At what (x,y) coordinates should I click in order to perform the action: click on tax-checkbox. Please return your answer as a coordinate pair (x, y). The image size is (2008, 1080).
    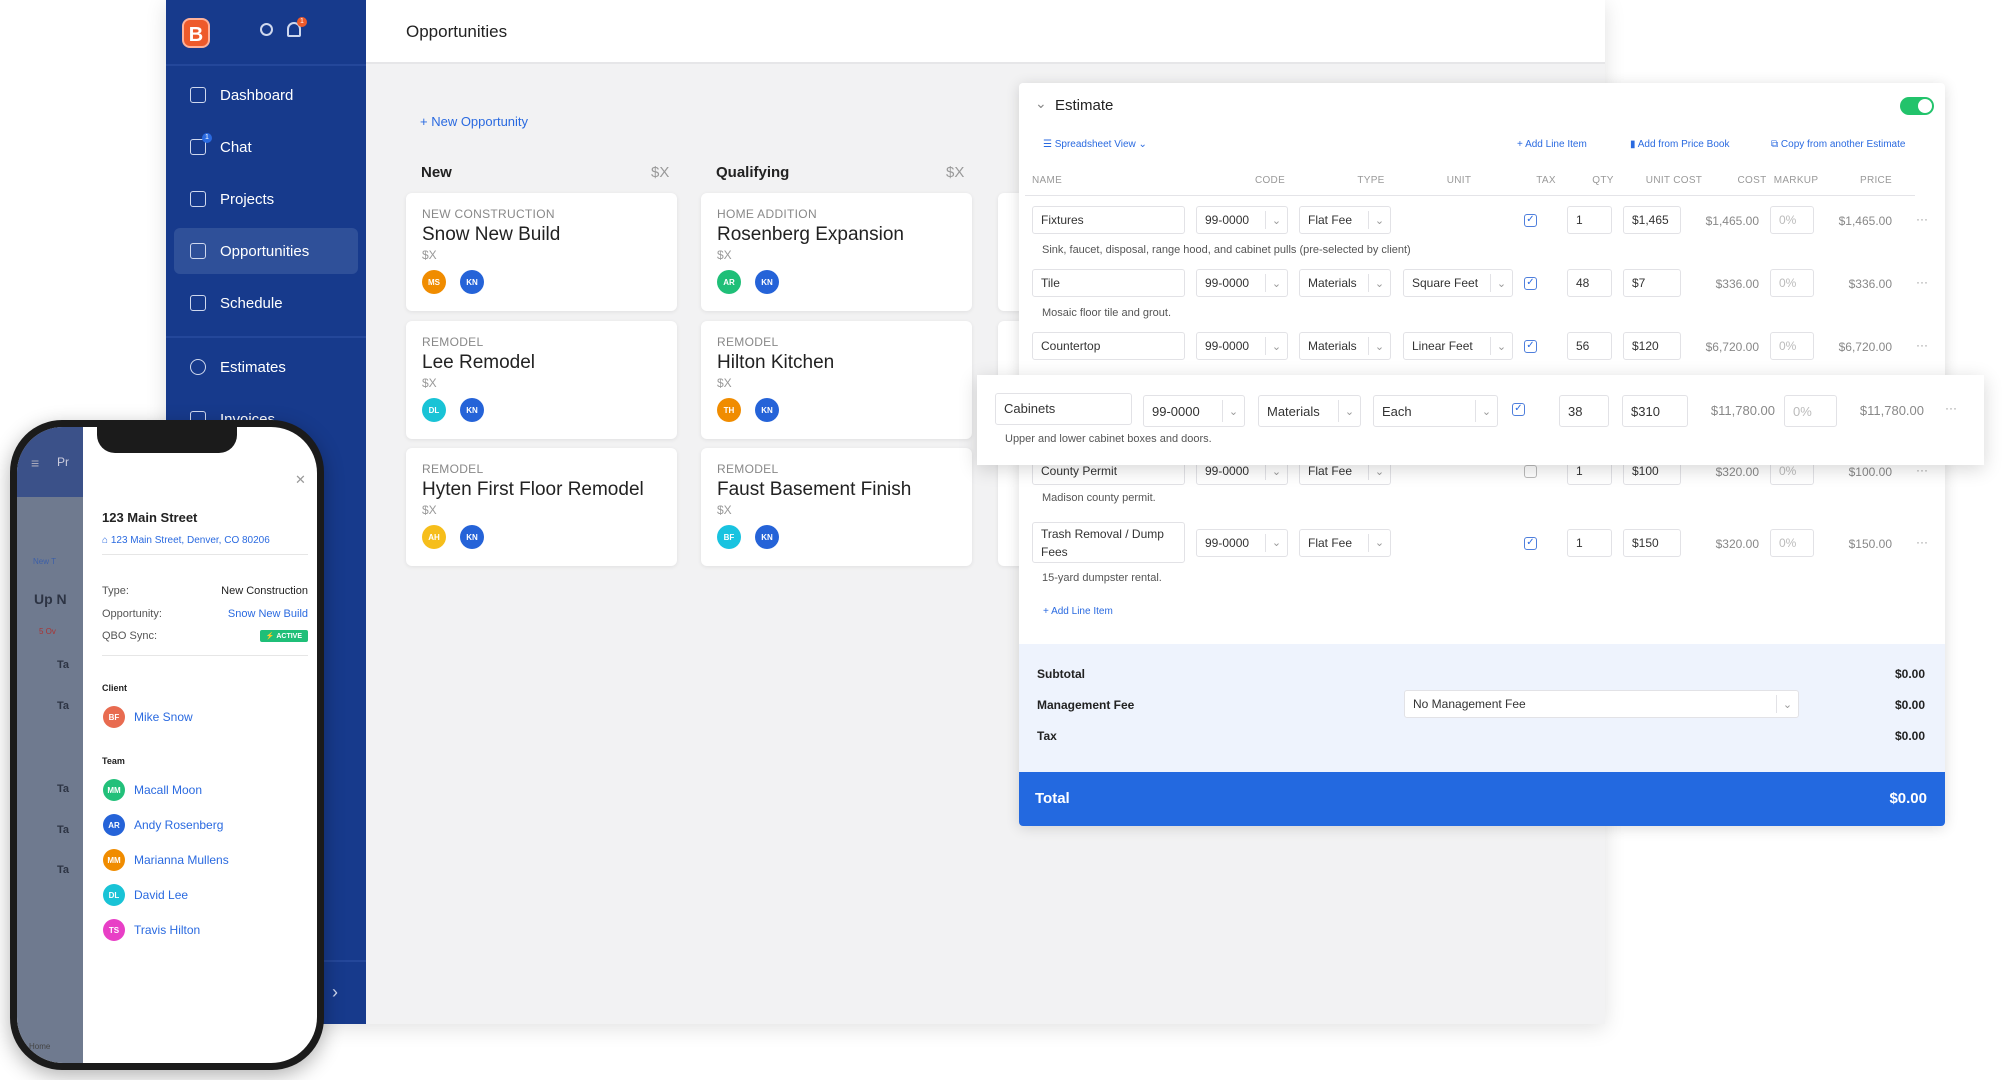
    Looking at the image, I should click on (1530, 471).